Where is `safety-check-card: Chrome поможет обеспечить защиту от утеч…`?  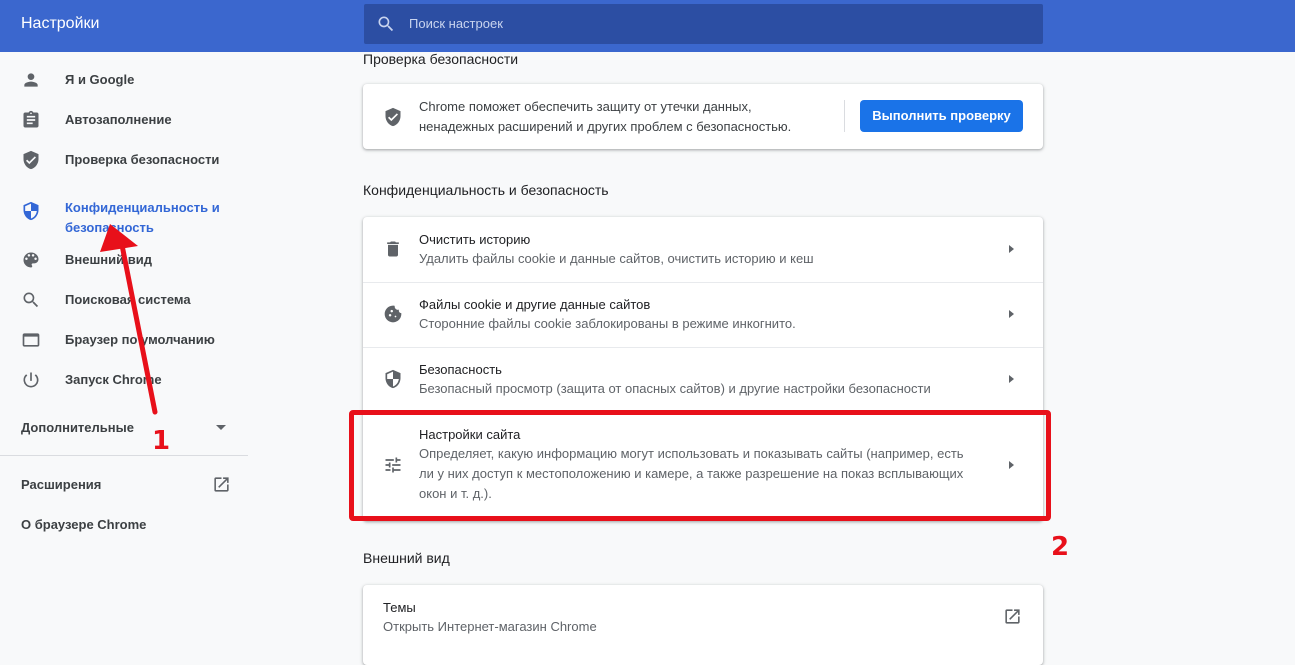 safety-check-card: Chrome поможет обеспечить защиту от утеч… is located at coordinates (703, 116).